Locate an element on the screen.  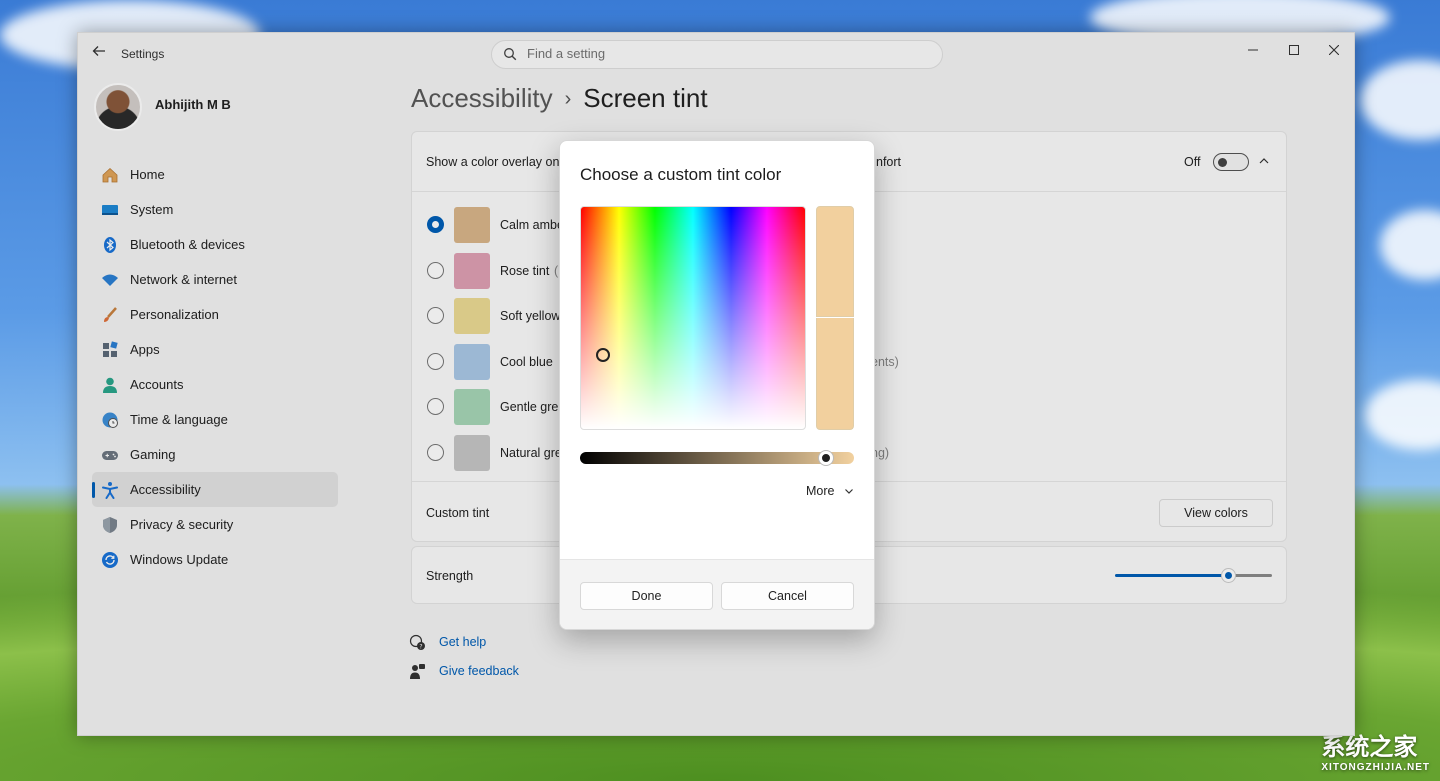
cancel-button: Cancel is located at coordinates (787, 596).